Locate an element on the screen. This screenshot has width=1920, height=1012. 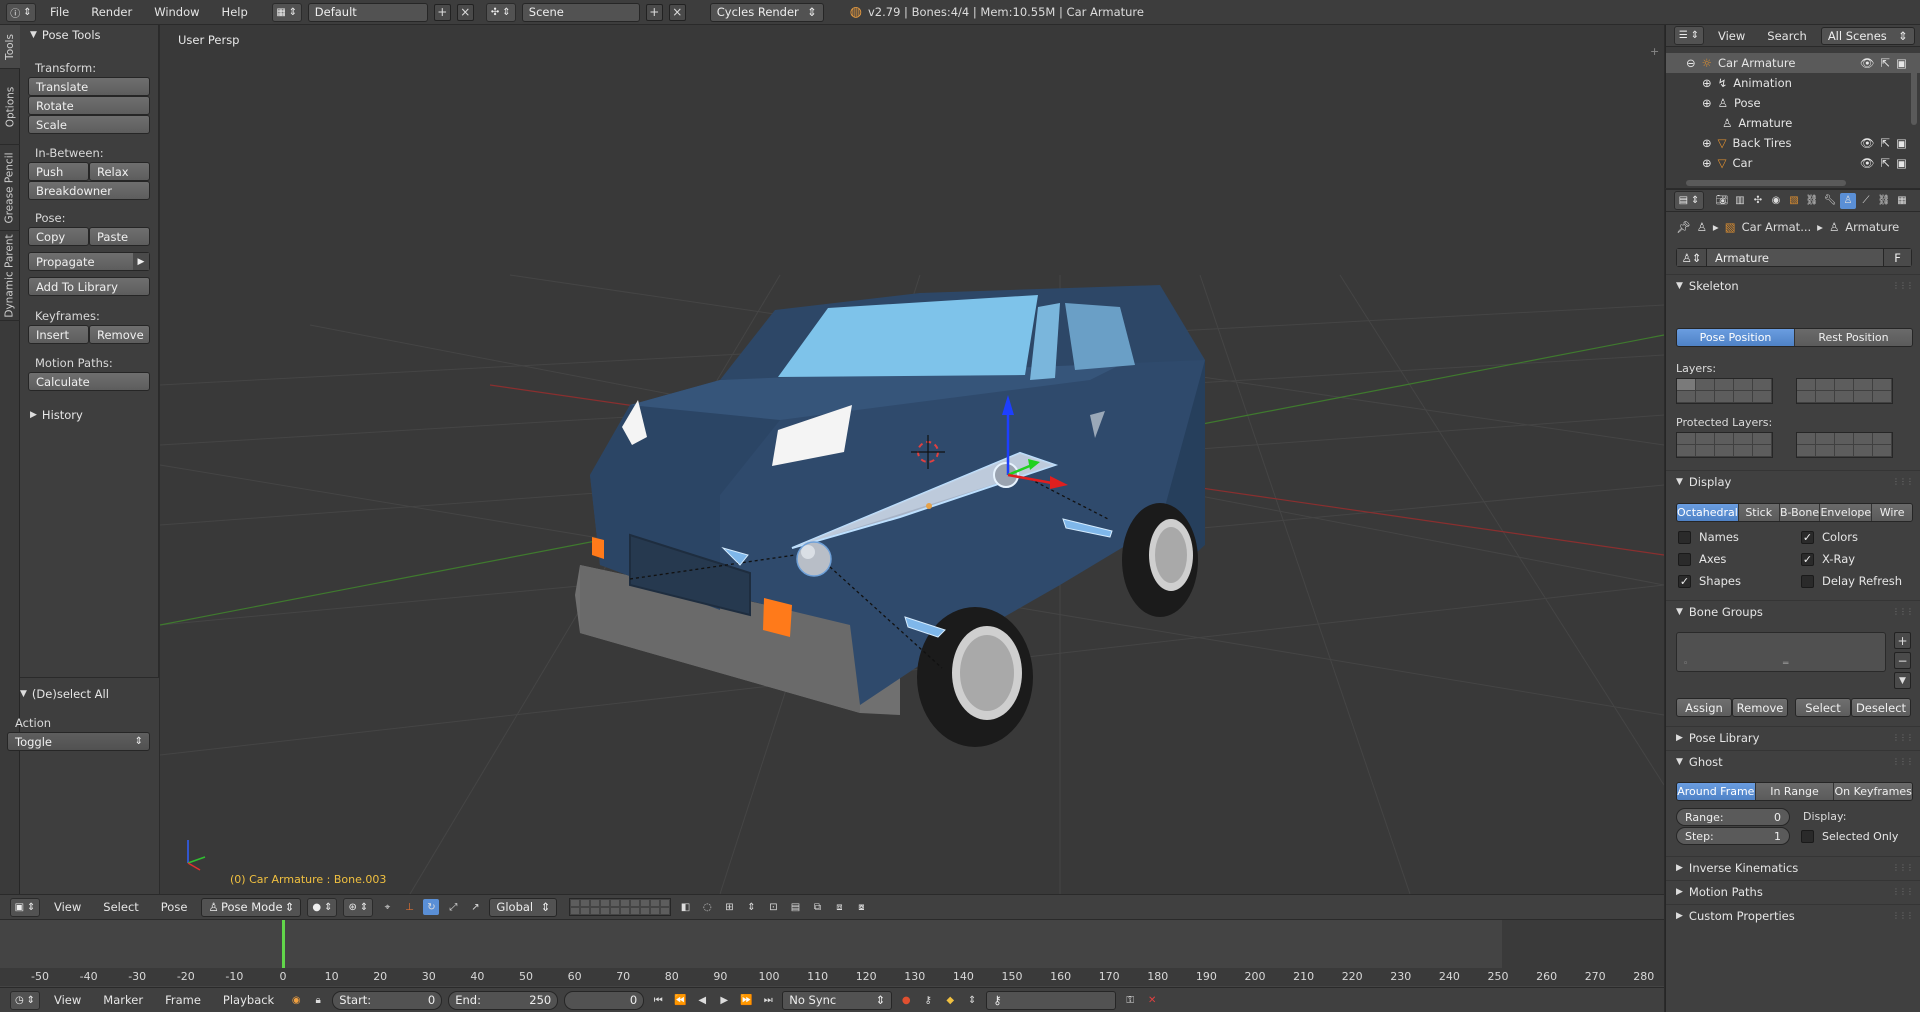
render-tab-icon: 📷︎ is located at coordinates (1722, 201).